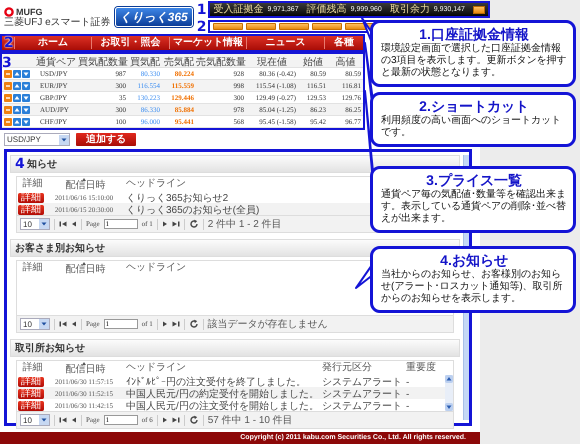  I want to click on callout-text: 環境設定画面で選択した口座証拠金情報の3項目を表示します。更新ボタンを押すと最新の状態となります。, so click(474, 61).